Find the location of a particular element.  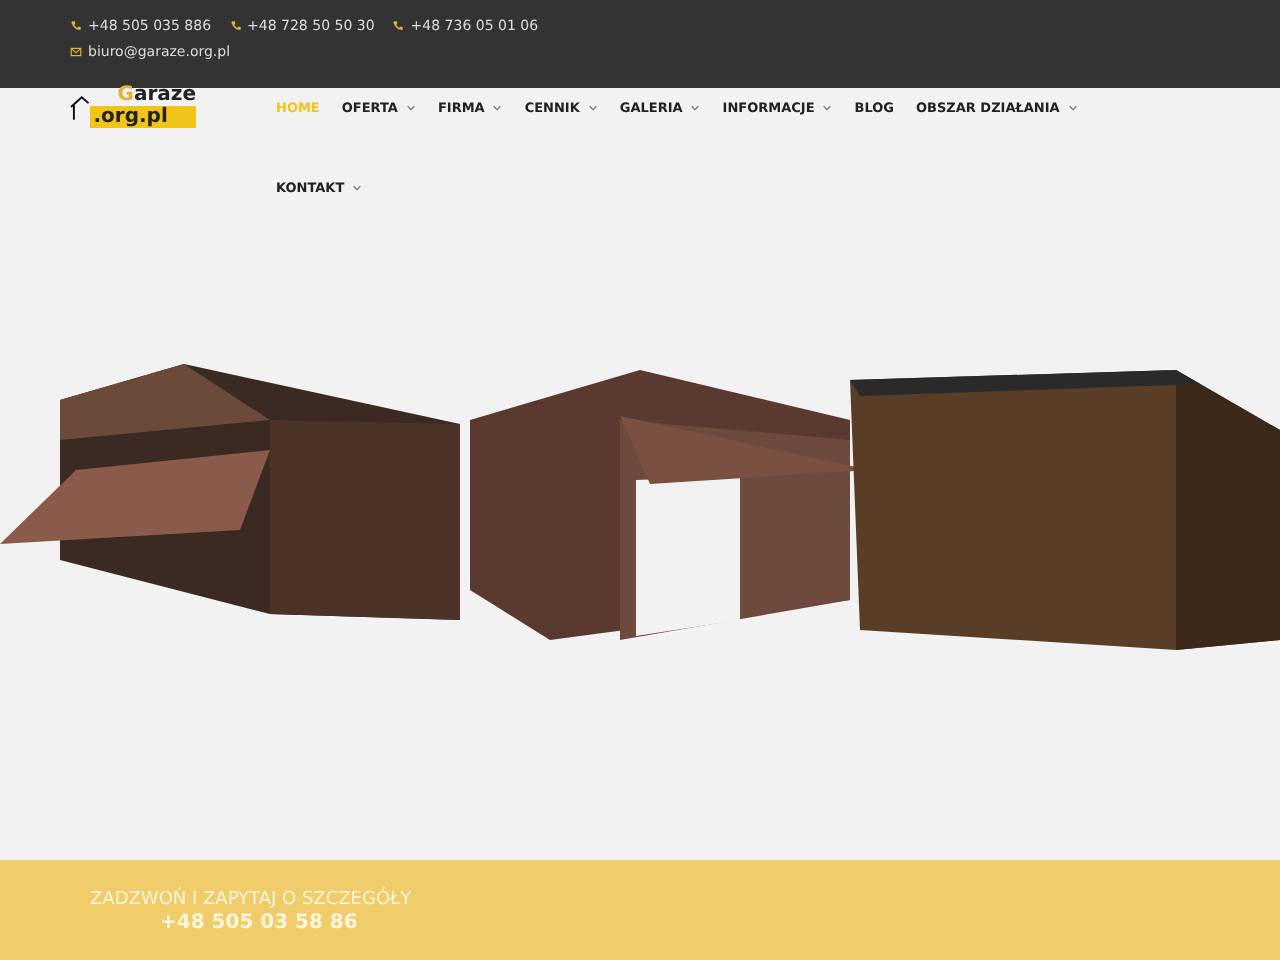

logo: Garaze .org.pl is located at coordinates (98, 114).